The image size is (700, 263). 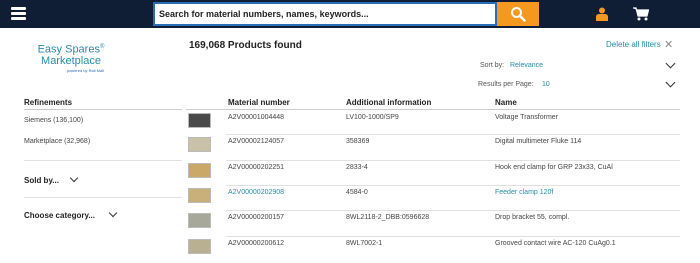 I want to click on sort-by-value: Relevance, so click(x=526, y=65).